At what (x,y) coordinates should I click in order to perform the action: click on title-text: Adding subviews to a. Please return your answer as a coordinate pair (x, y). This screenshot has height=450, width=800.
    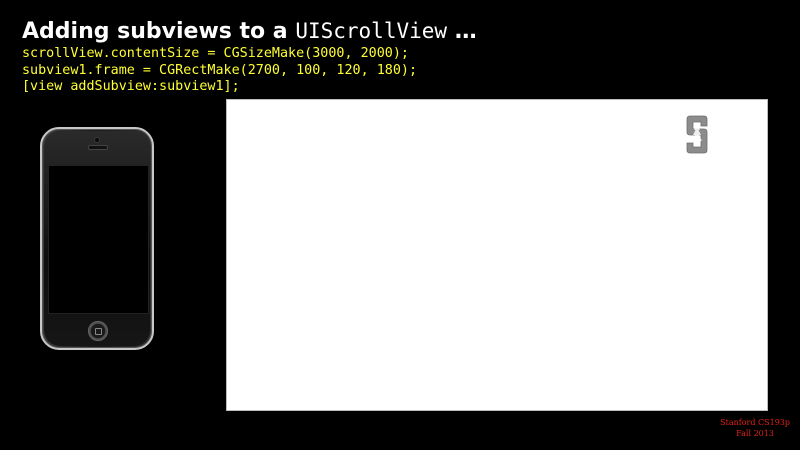
    Looking at the image, I should click on (159, 31).